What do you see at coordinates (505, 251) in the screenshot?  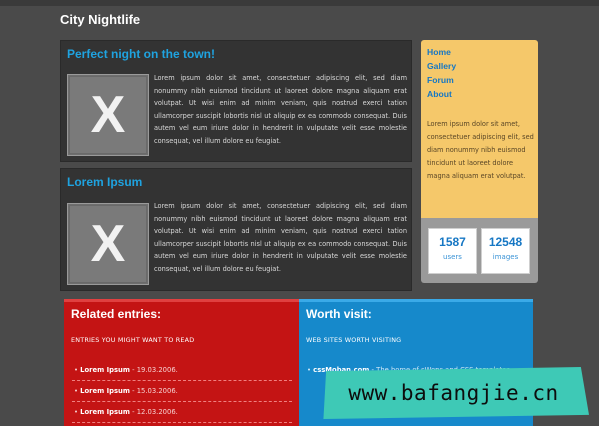 I see `stat-images: 12548 images` at bounding box center [505, 251].